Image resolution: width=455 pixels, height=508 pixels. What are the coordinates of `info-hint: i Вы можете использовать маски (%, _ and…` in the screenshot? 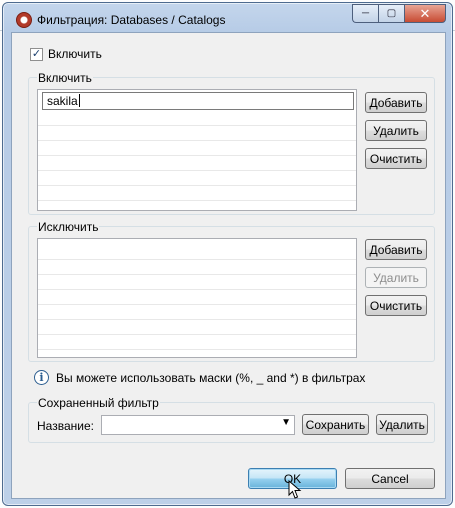 It's located at (199, 377).